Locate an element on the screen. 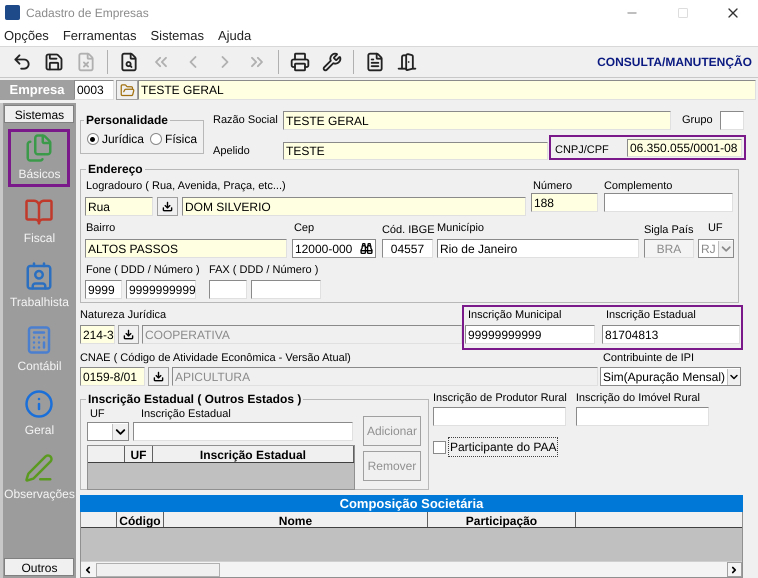 The height and width of the screenshot is (578, 758). window-title: Cadastro de Empresas is located at coordinates (87, 13).